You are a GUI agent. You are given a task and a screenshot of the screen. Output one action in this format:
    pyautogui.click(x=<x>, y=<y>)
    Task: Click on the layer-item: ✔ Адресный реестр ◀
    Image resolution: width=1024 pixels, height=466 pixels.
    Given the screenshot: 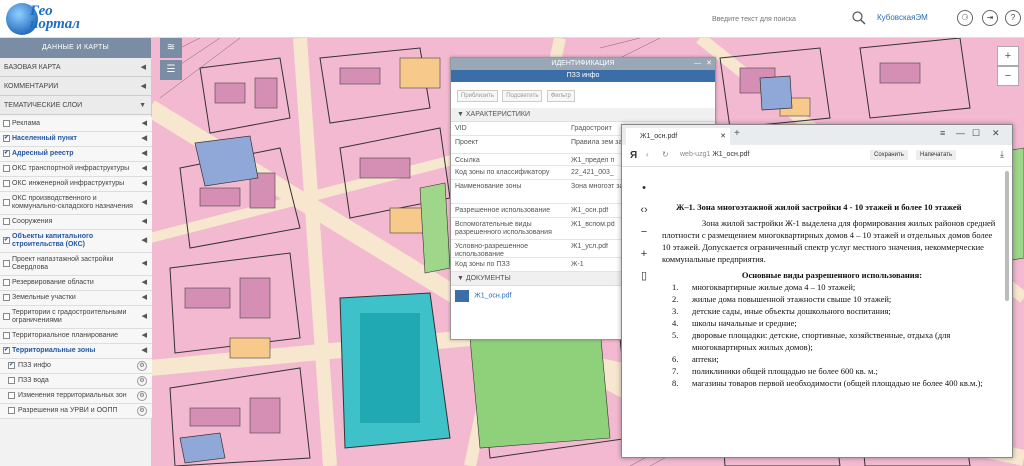 What is the action you would take?
    pyautogui.click(x=76, y=154)
    